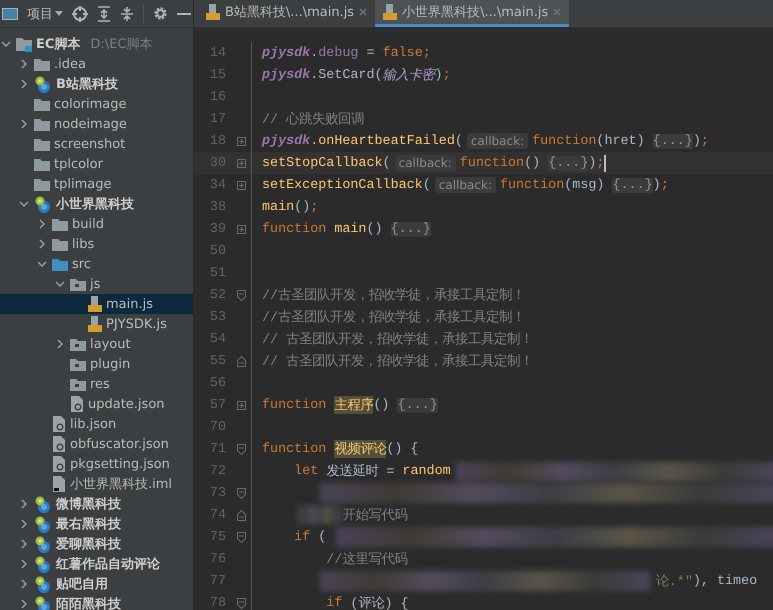 The height and width of the screenshot is (610, 773). I want to click on code-token: setStopCallback, so click(322, 163).